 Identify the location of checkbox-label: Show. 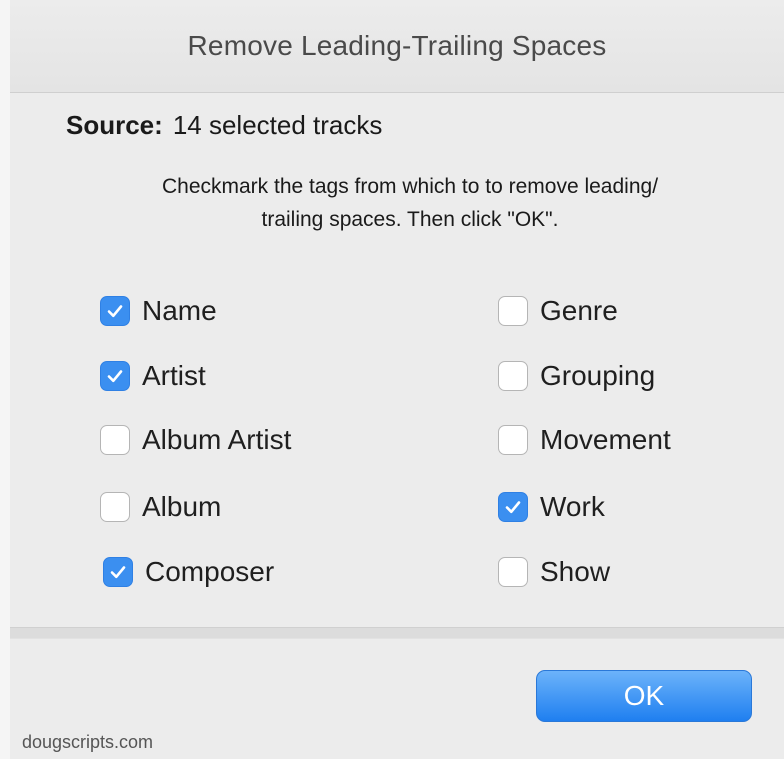
(575, 572).